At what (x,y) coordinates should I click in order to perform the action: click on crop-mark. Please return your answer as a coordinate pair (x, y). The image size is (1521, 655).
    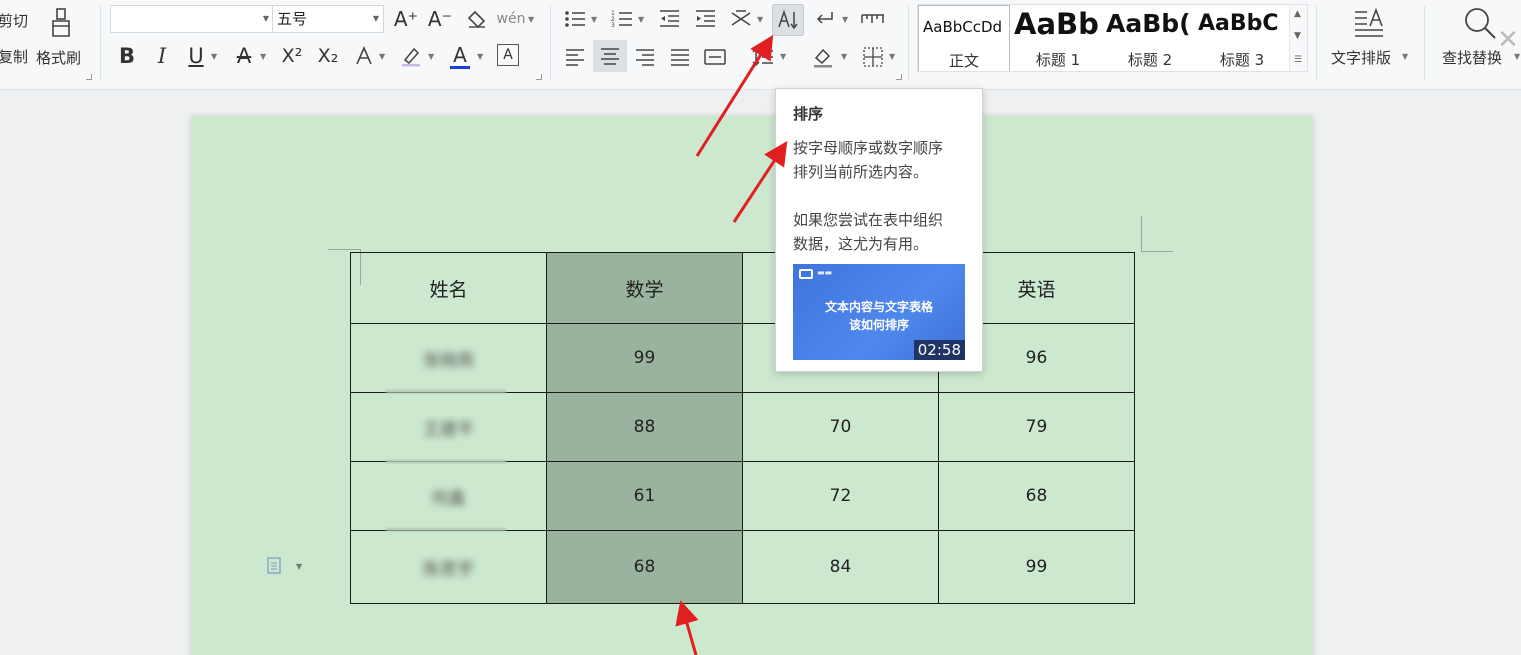
    Looking at the image, I should click on (1141, 234).